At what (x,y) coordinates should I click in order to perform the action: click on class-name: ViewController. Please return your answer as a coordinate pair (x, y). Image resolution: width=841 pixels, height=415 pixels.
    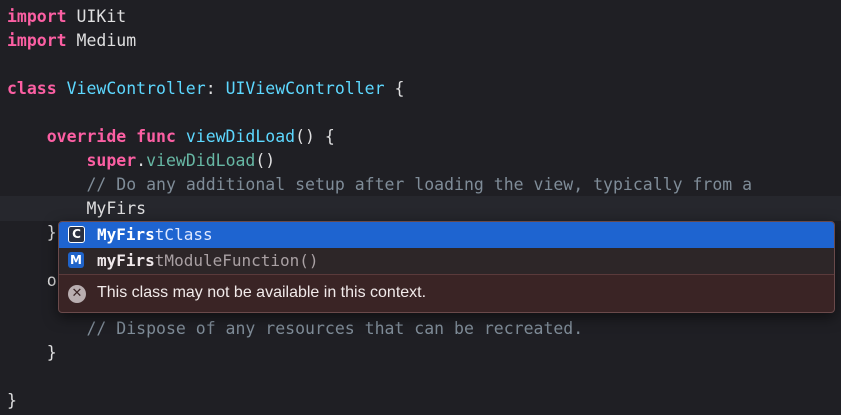
    Looking at the image, I should click on (131, 88).